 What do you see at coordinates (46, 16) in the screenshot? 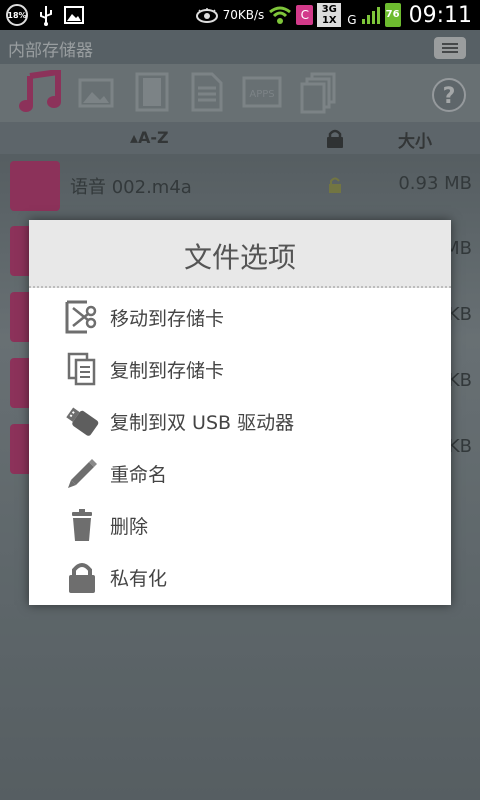
I see `usb-icon` at bounding box center [46, 16].